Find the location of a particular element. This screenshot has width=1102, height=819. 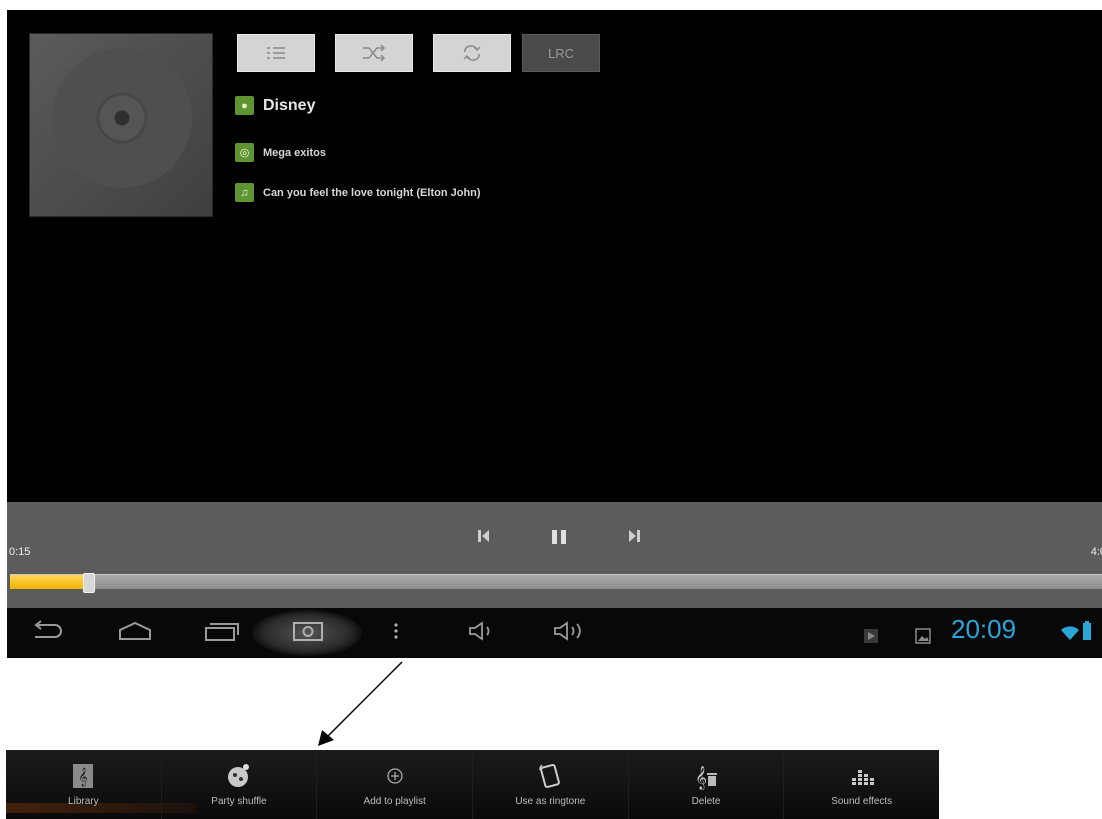

equalizer-icon is located at coordinates (862, 777).